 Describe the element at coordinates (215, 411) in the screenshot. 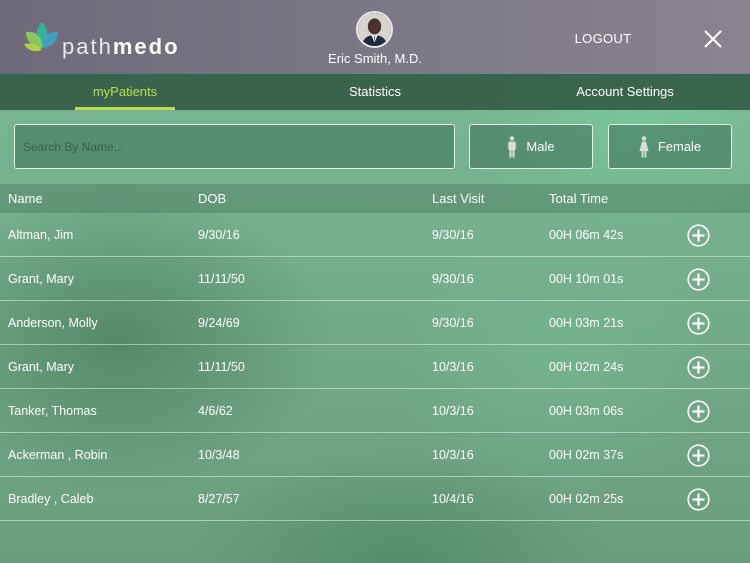

I see `patient-dob: 4/6/62` at that location.